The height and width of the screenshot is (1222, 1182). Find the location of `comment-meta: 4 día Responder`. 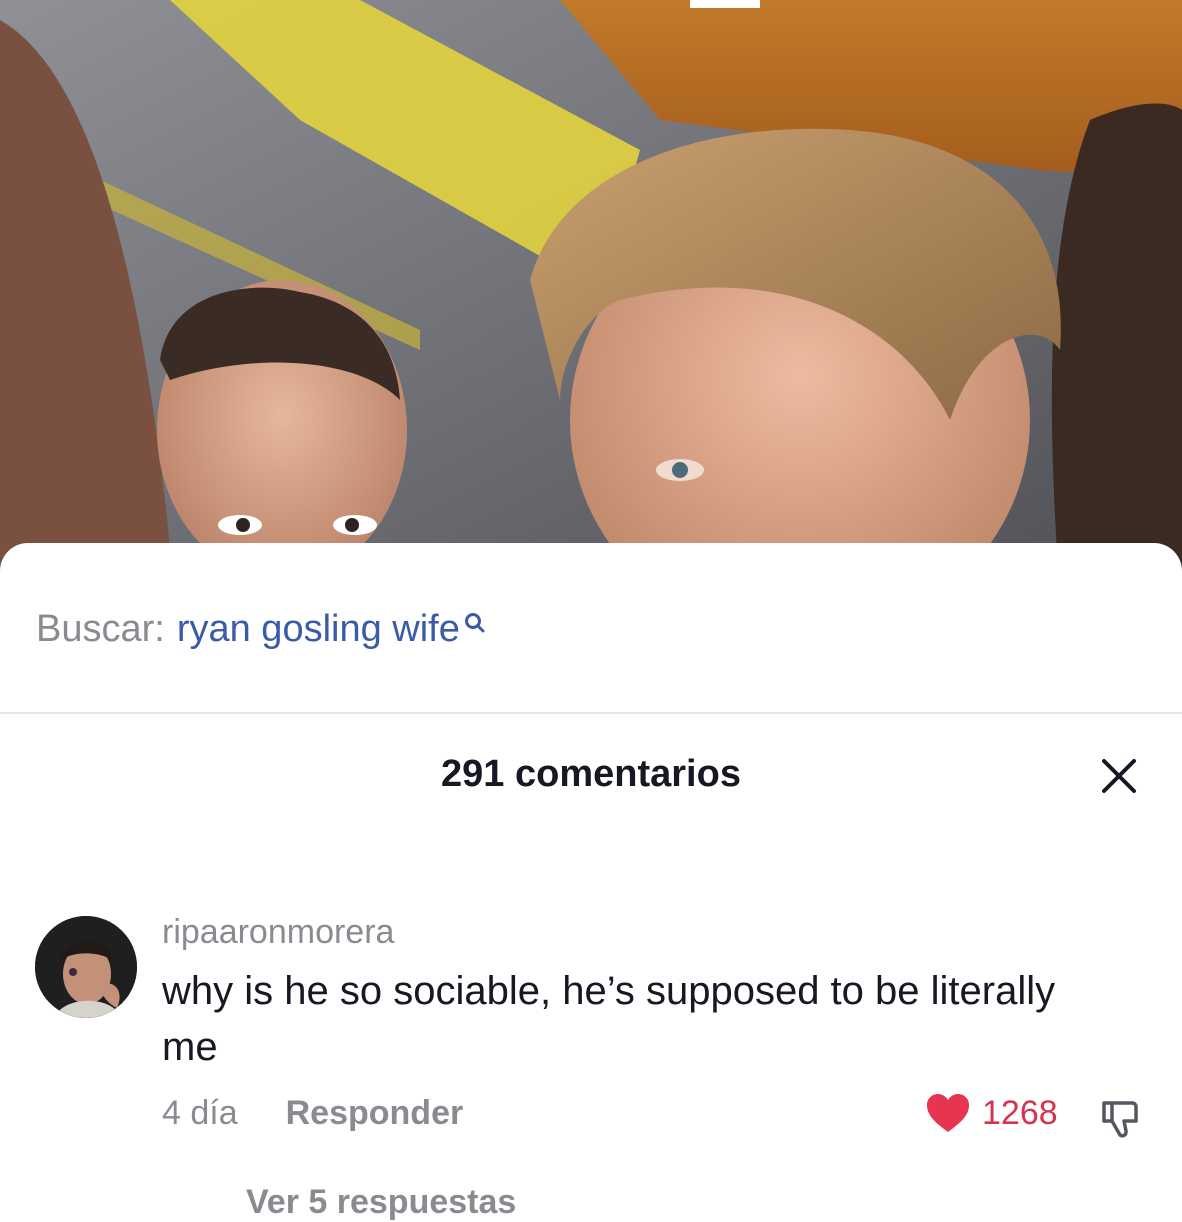

comment-meta: 4 día Responder is located at coordinates (312, 1113).